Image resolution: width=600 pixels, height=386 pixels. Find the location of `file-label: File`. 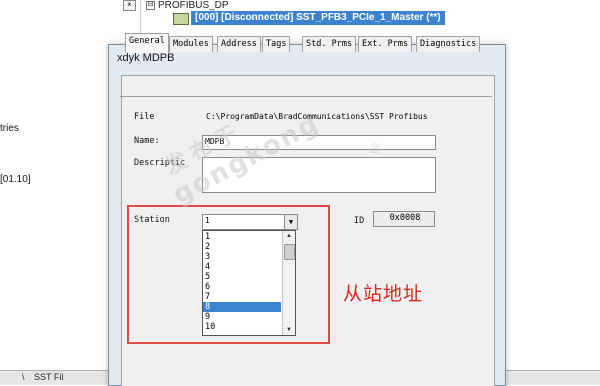

file-label: File is located at coordinates (144, 117).